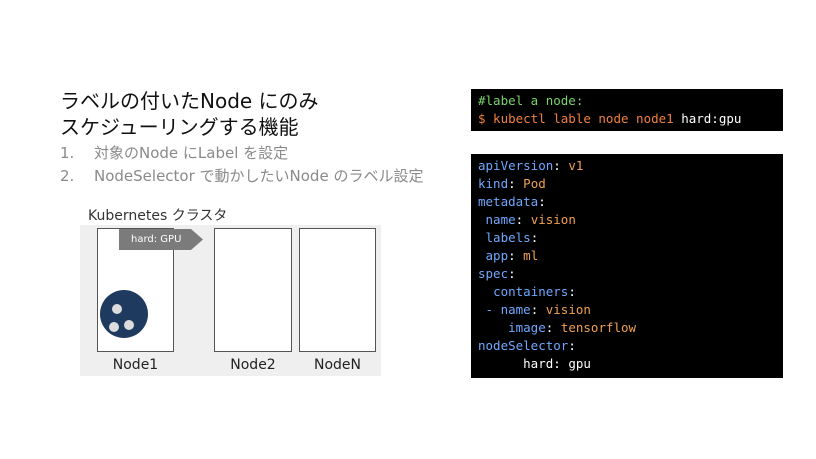  I want to click on yaml-line: metadata:, so click(512, 201).